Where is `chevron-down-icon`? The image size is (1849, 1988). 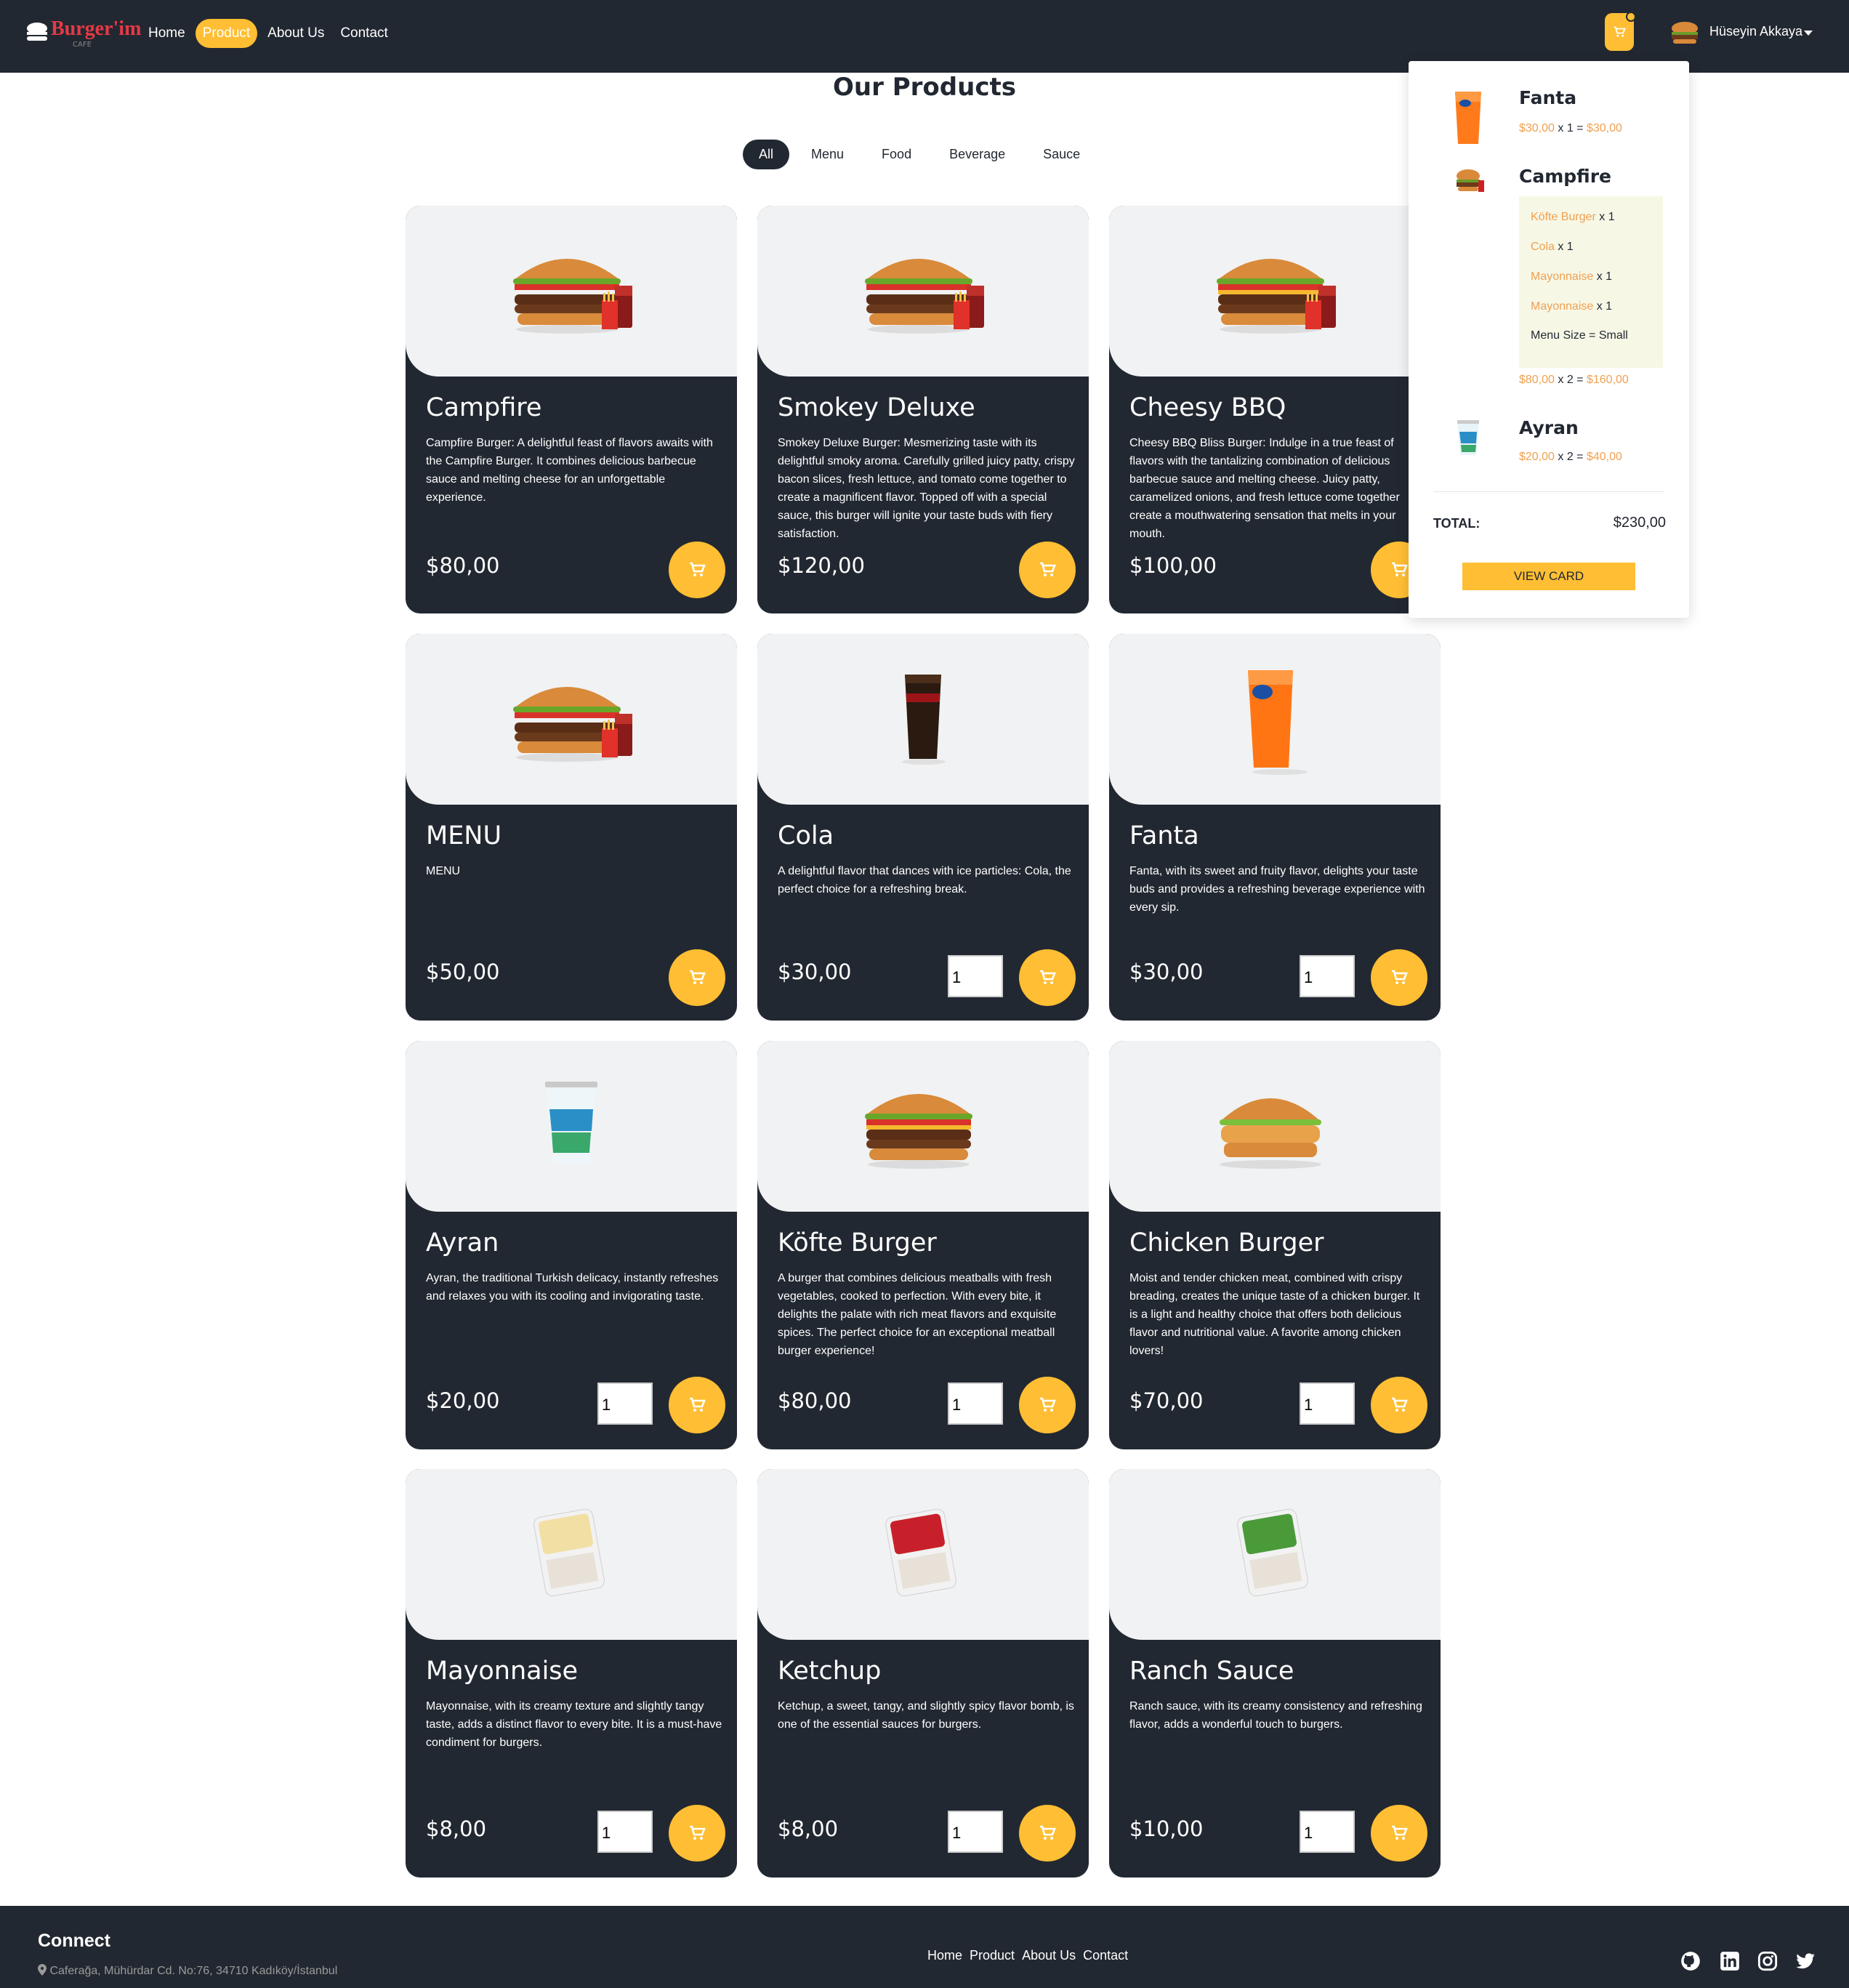
chevron-down-icon is located at coordinates (1809, 33).